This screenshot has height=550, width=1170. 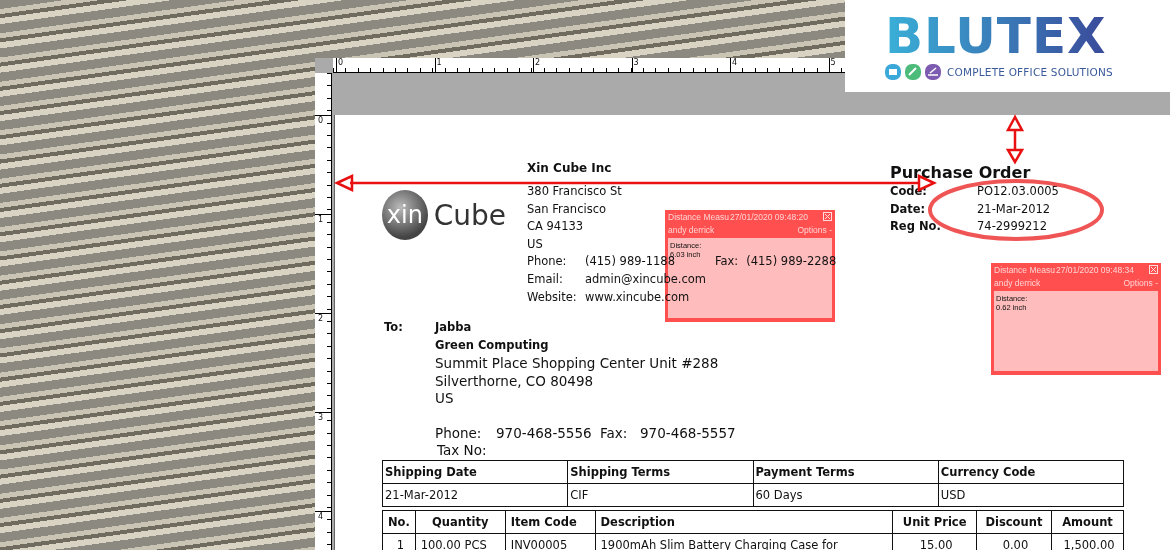 I want to click on contact-value: 970-468-5556, so click(x=544, y=432).